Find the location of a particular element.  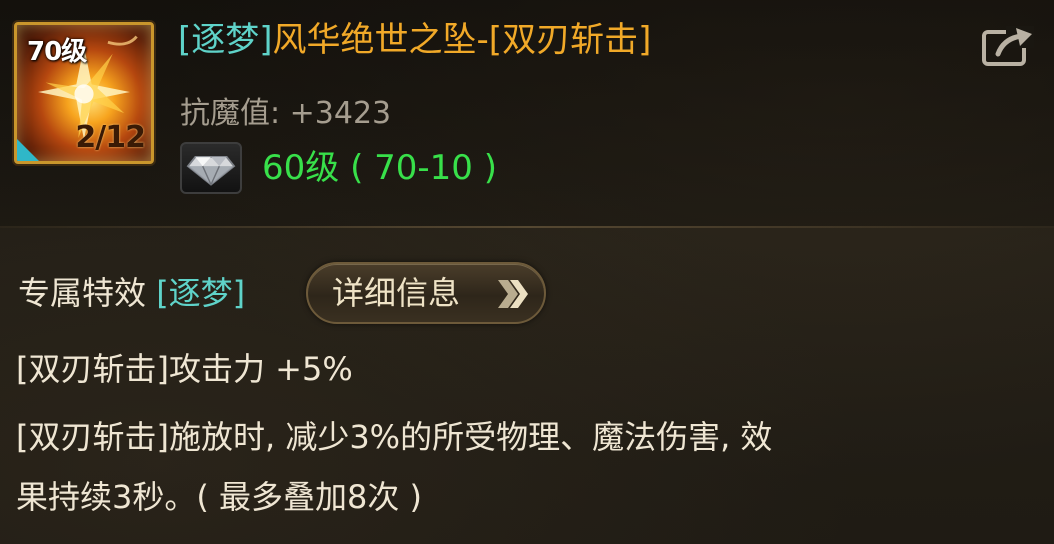

item-stack-count: 2/12 is located at coordinates (110, 137).